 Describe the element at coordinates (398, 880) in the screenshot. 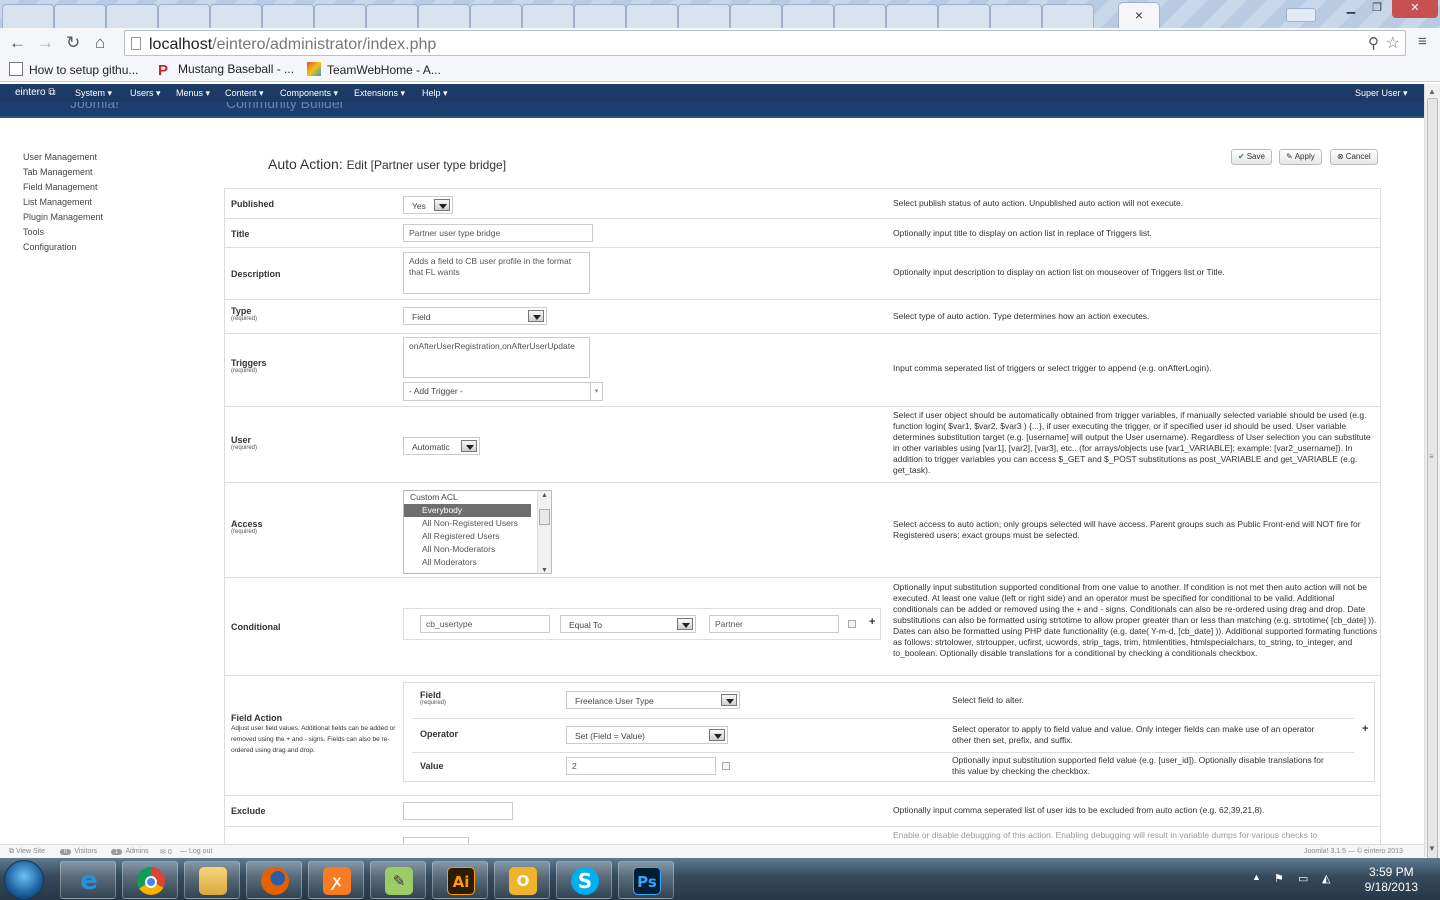

I see `taskbar-notepad: ✎` at that location.